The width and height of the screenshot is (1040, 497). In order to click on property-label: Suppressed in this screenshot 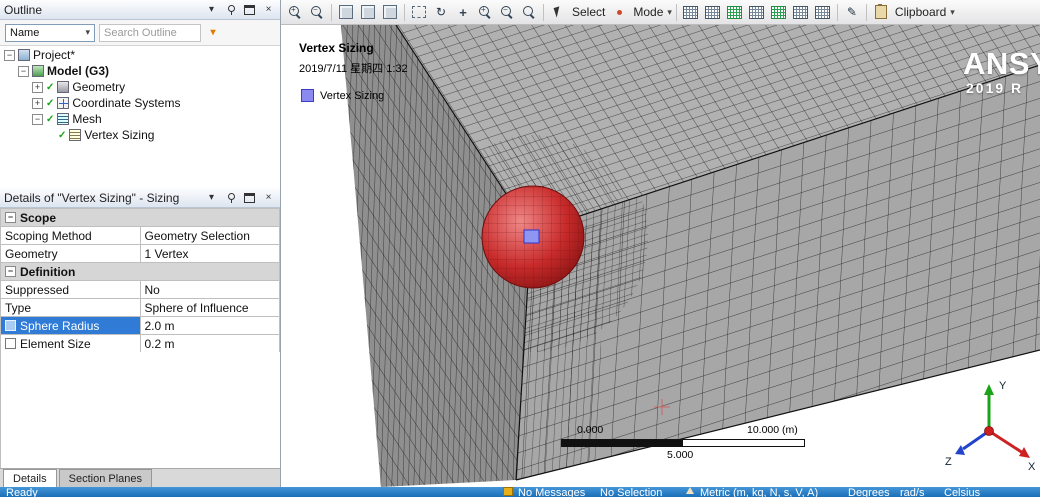, I will do `click(70, 289)`.